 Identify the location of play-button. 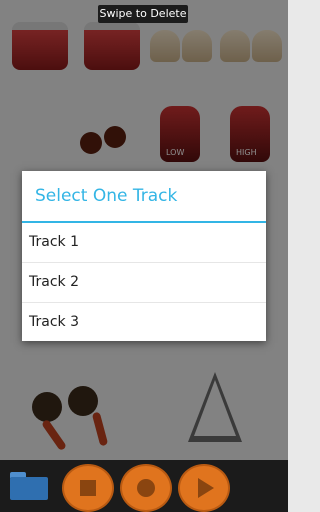
(204, 488).